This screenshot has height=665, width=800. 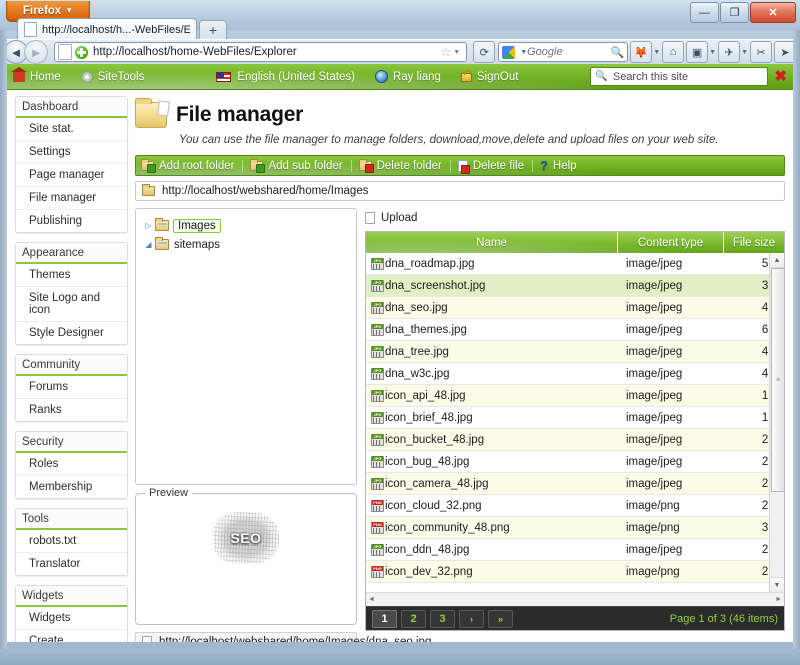 What do you see at coordinates (484, 52) in the screenshot?
I see `reload-button: ⟳` at bounding box center [484, 52].